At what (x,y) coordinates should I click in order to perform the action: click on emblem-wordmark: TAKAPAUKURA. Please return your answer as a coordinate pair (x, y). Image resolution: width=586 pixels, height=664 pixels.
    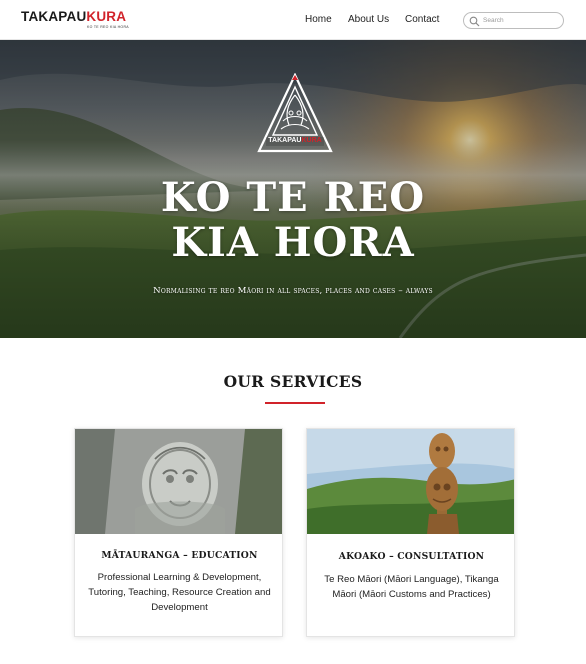
    Looking at the image, I should click on (295, 140).